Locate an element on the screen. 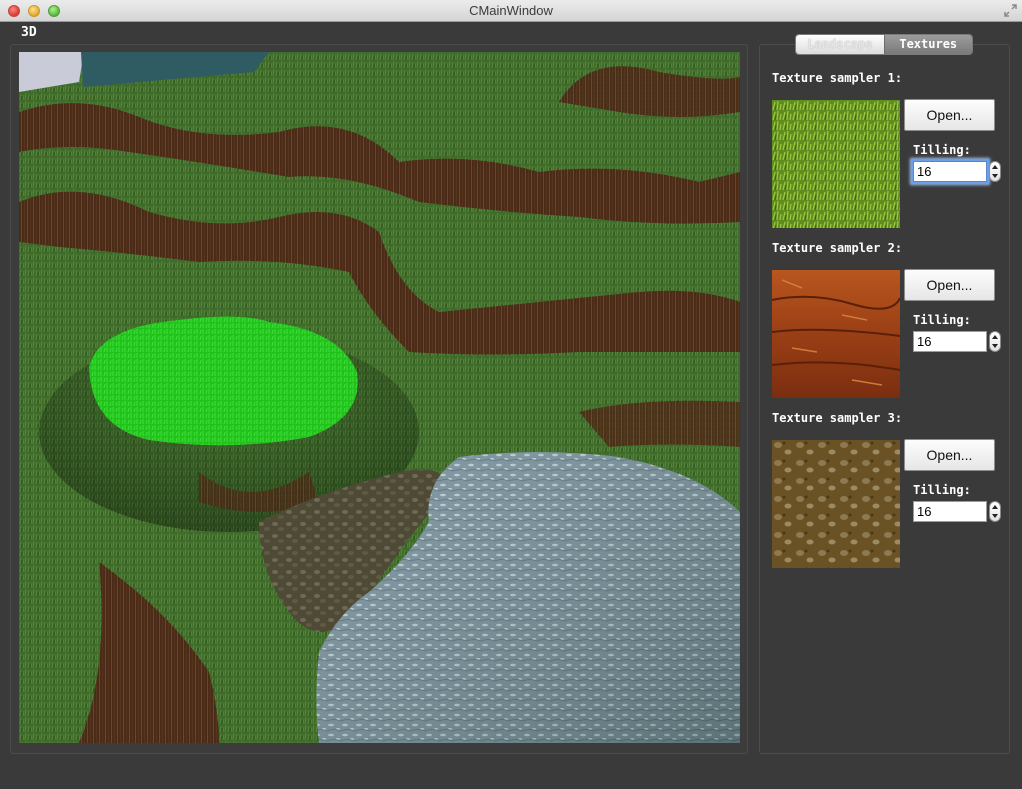 Image resolution: width=1022 pixels, height=789 pixels. sampler-2-tilling-stepper is located at coordinates (995, 341).